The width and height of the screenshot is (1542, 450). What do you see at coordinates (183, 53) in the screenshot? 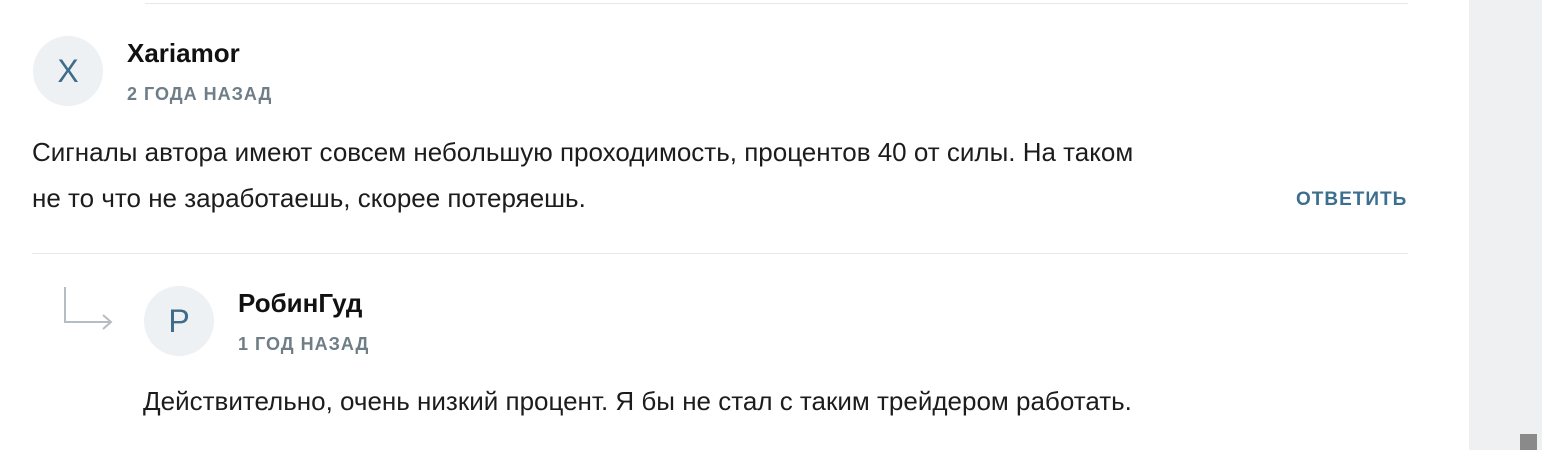
I see `comment-author: Xariamor` at bounding box center [183, 53].